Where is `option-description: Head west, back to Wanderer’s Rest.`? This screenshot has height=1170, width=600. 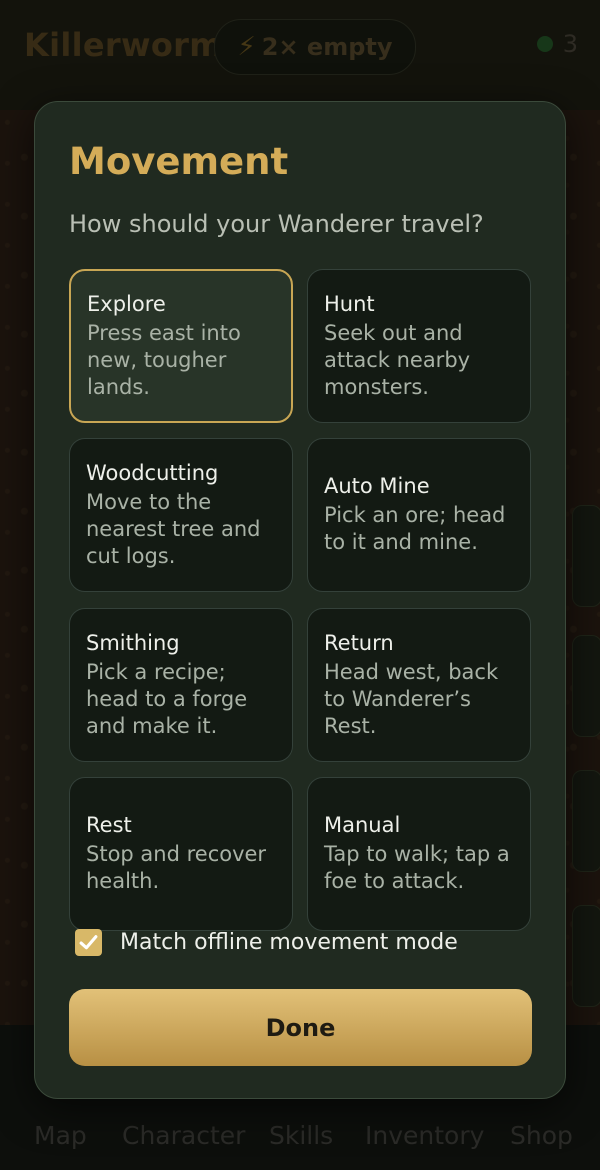 option-description: Head west, back to Wanderer’s Rest. is located at coordinates (411, 698).